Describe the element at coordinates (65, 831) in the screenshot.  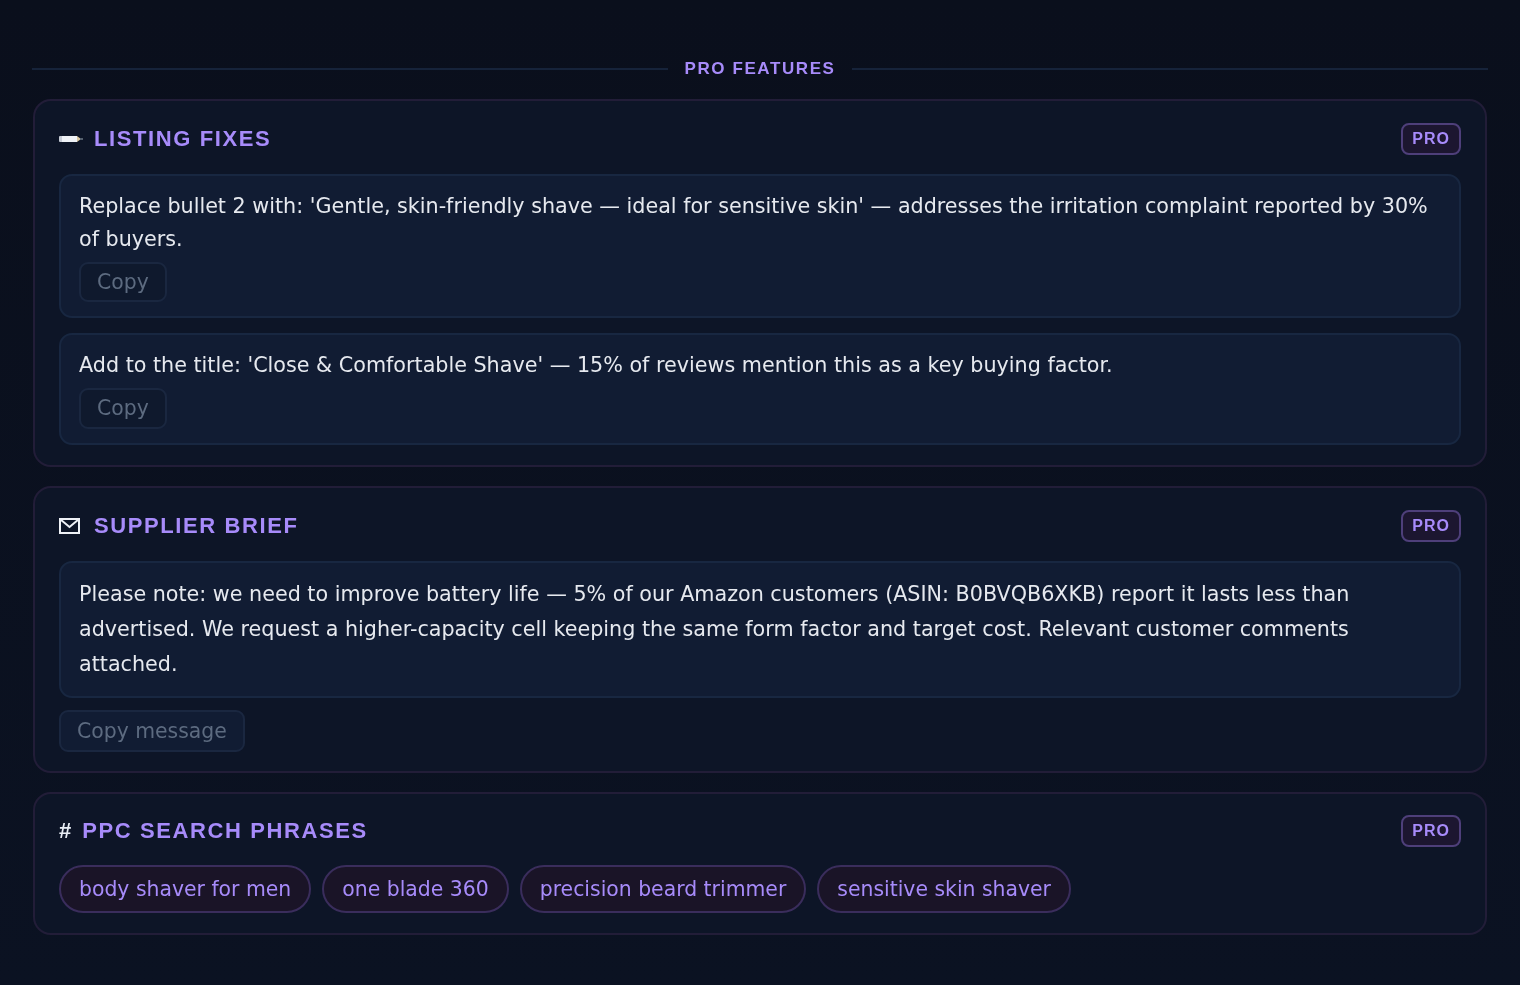
I see `hash-symbol: #` at that location.